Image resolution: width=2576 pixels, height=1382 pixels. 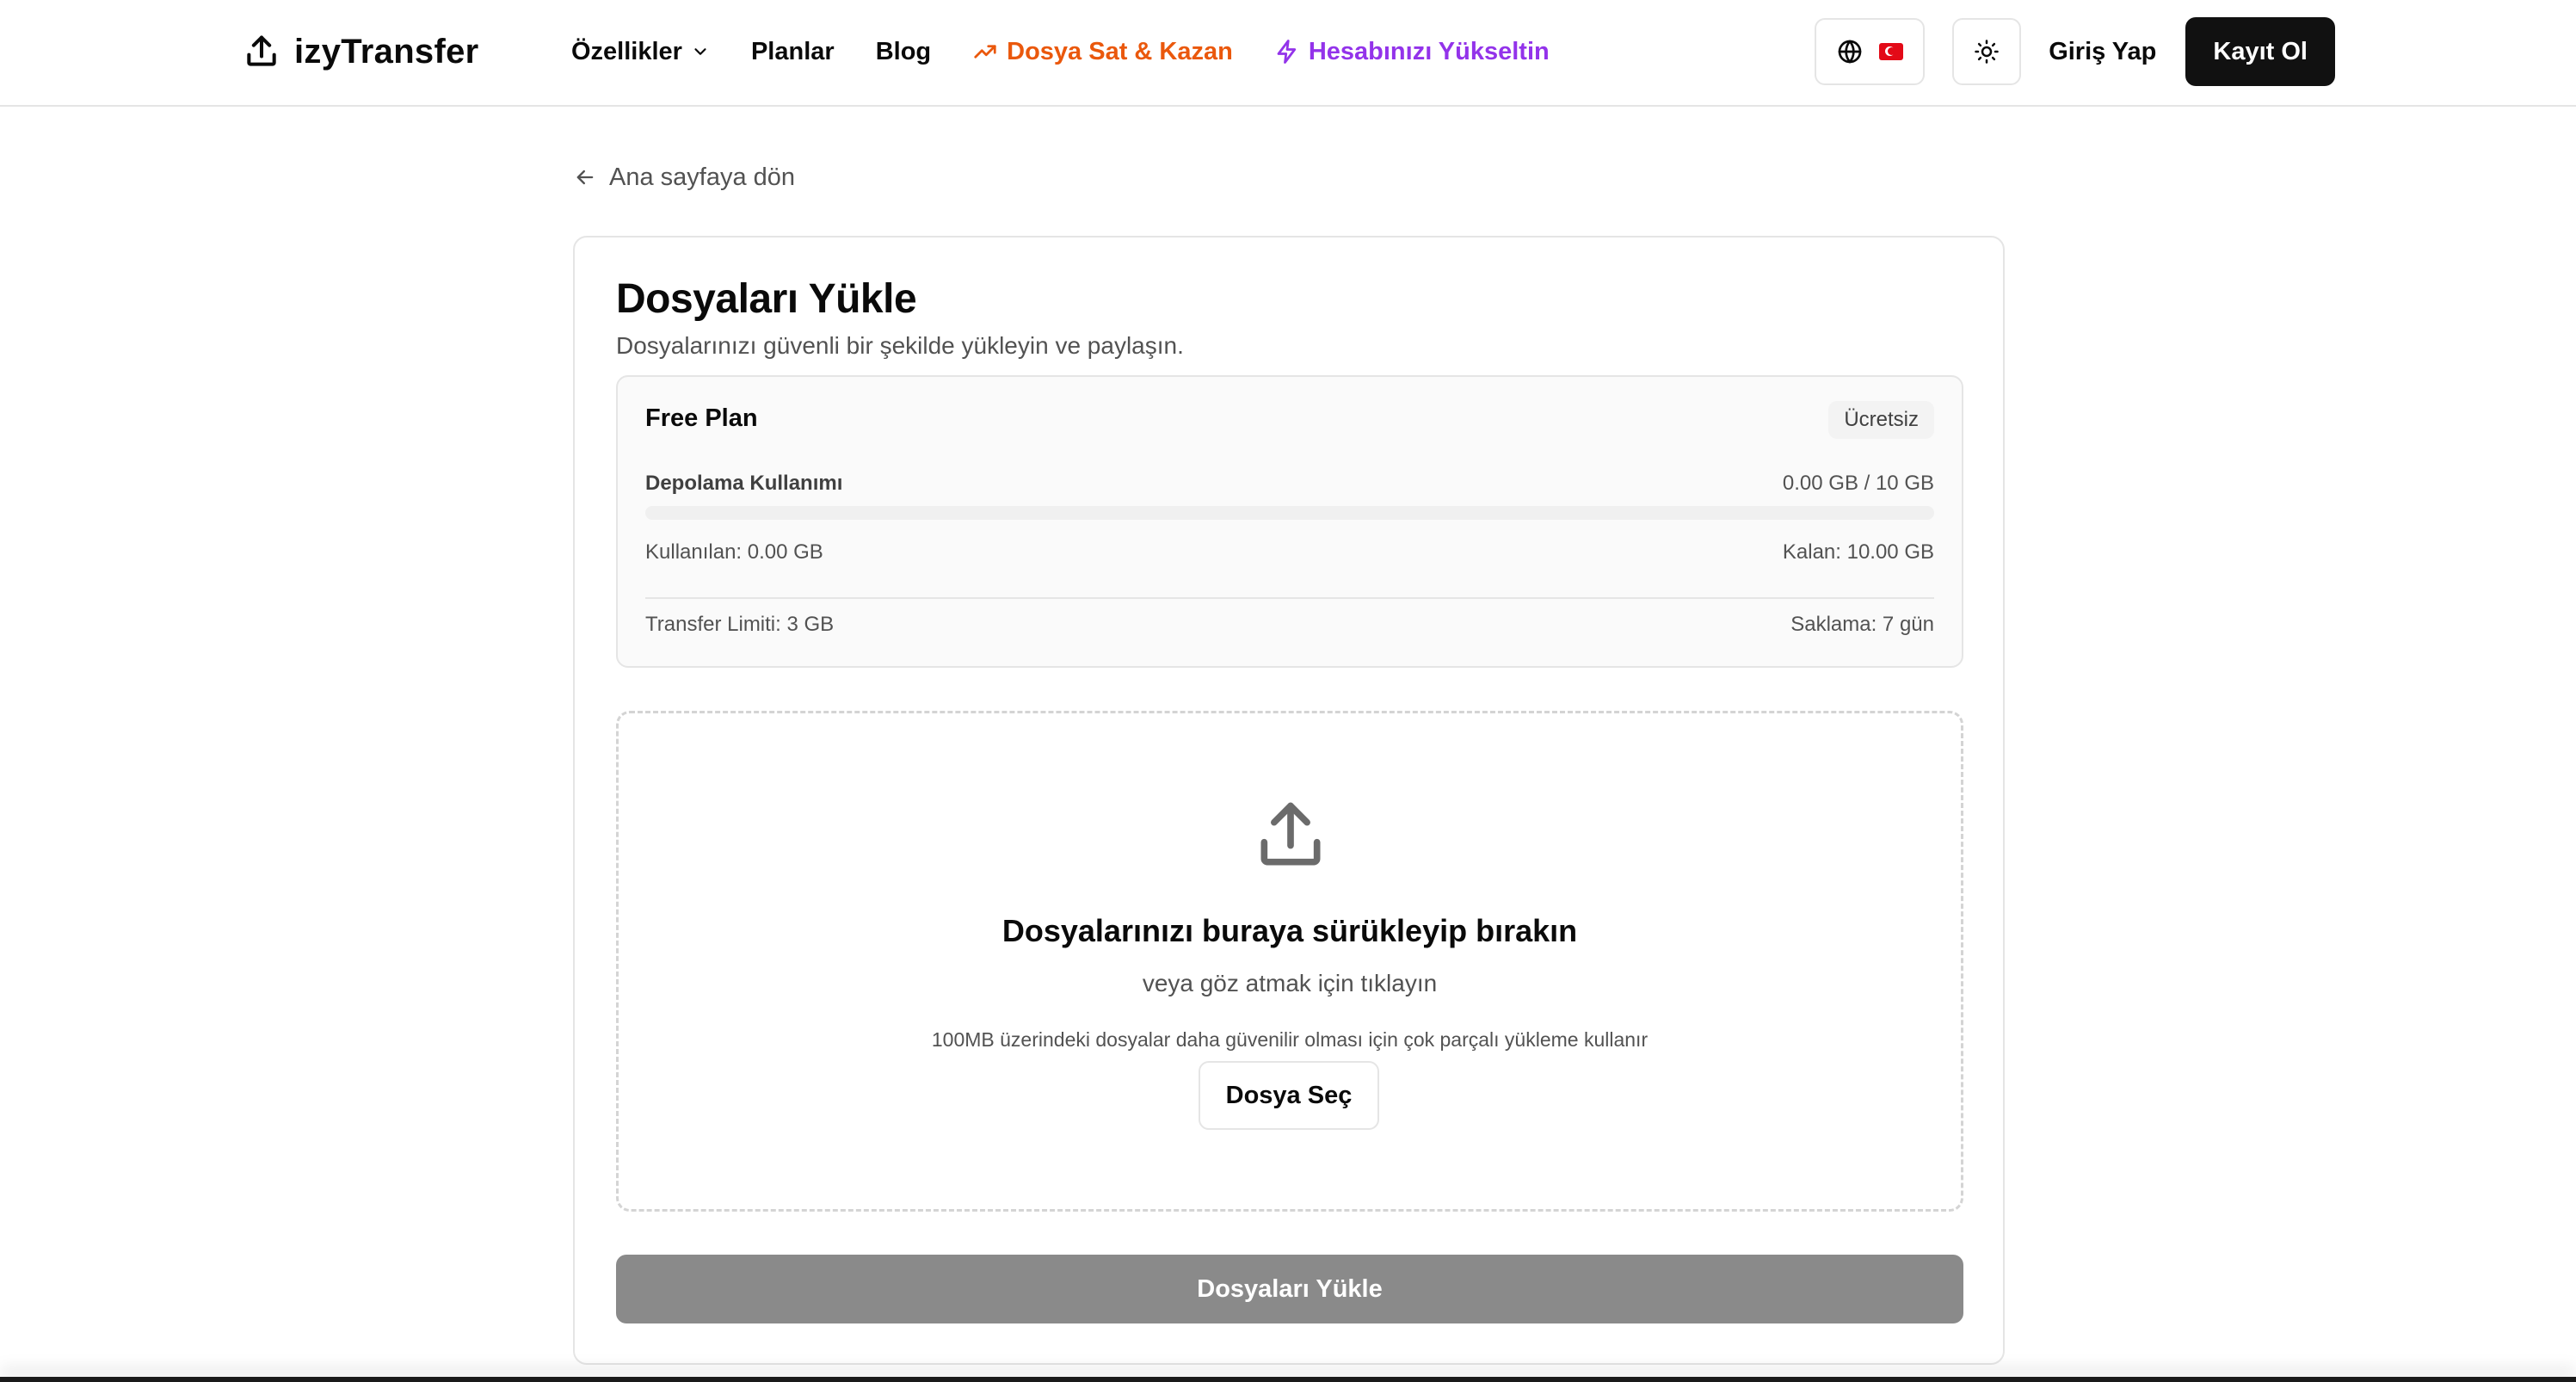 What do you see at coordinates (1289, 513) in the screenshot?
I see `storage-progress-bar` at bounding box center [1289, 513].